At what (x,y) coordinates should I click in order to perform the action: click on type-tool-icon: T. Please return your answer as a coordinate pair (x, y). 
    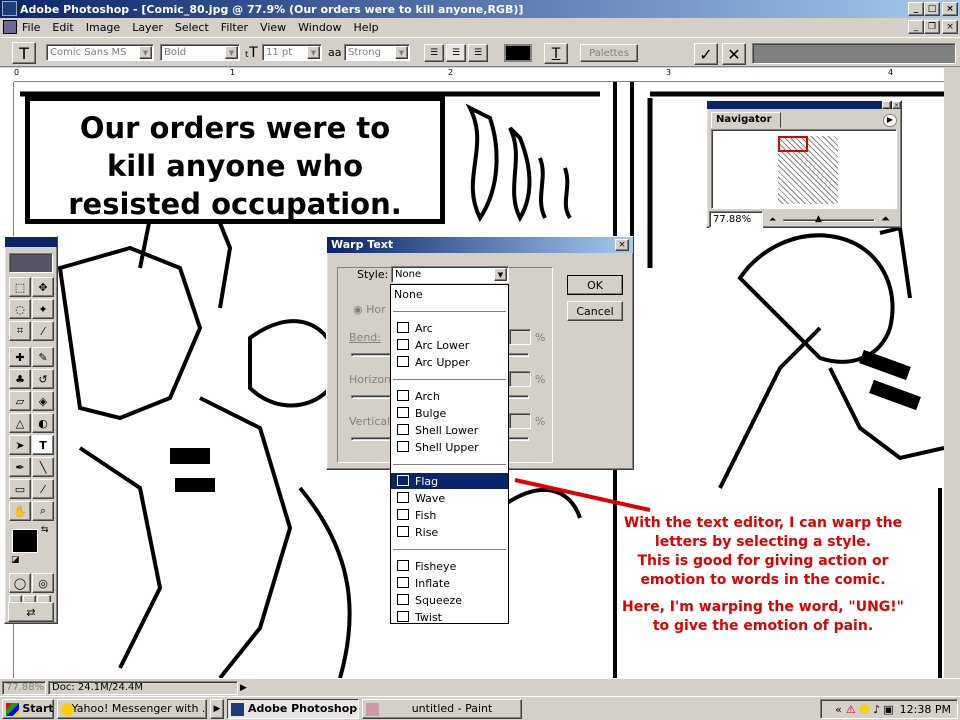
    Looking at the image, I should click on (24, 53).